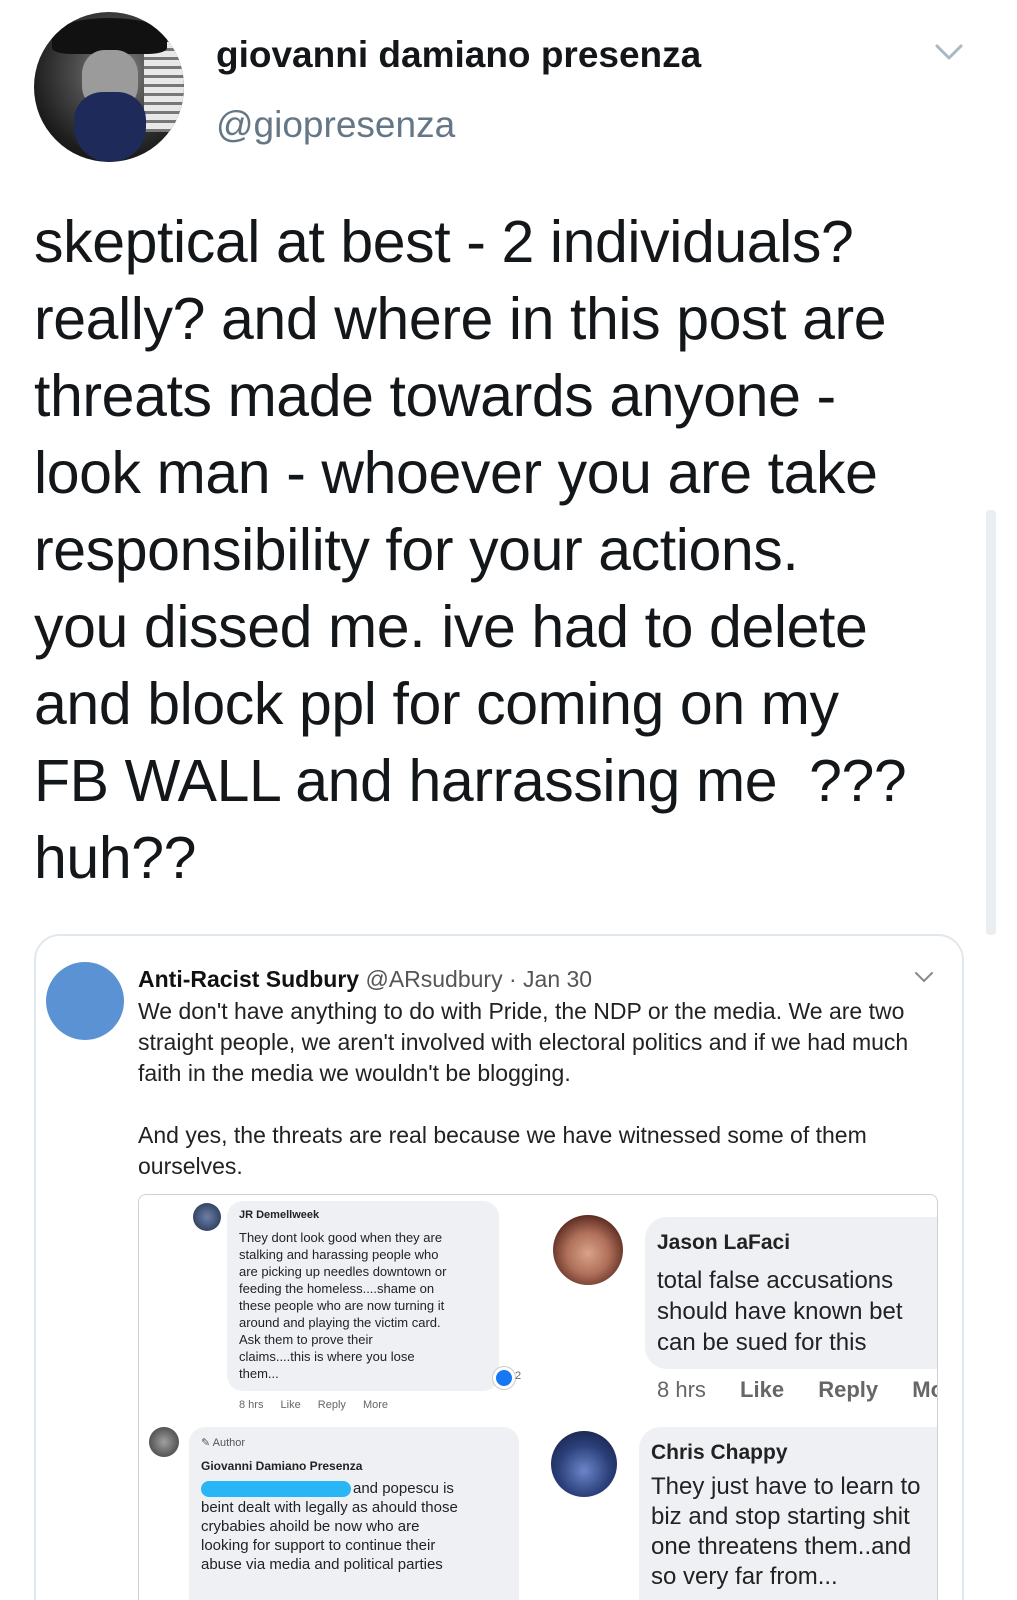 The image size is (1017, 1600). What do you see at coordinates (354, 1488) in the screenshot?
I see `comment-line: and popescu is` at bounding box center [354, 1488].